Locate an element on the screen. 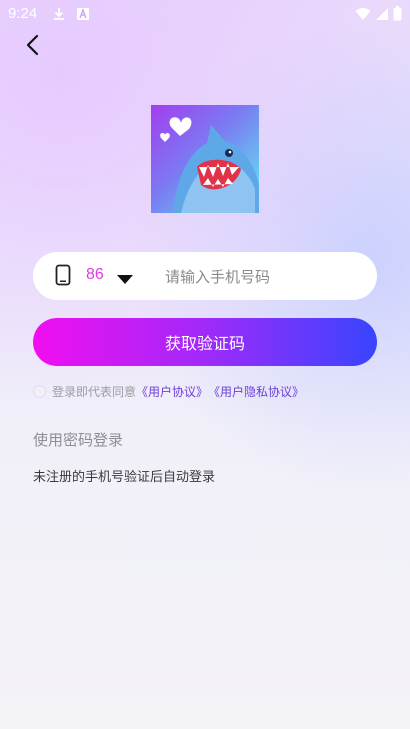  agreement-prefix: 登录即代表同意 is located at coordinates (94, 391).